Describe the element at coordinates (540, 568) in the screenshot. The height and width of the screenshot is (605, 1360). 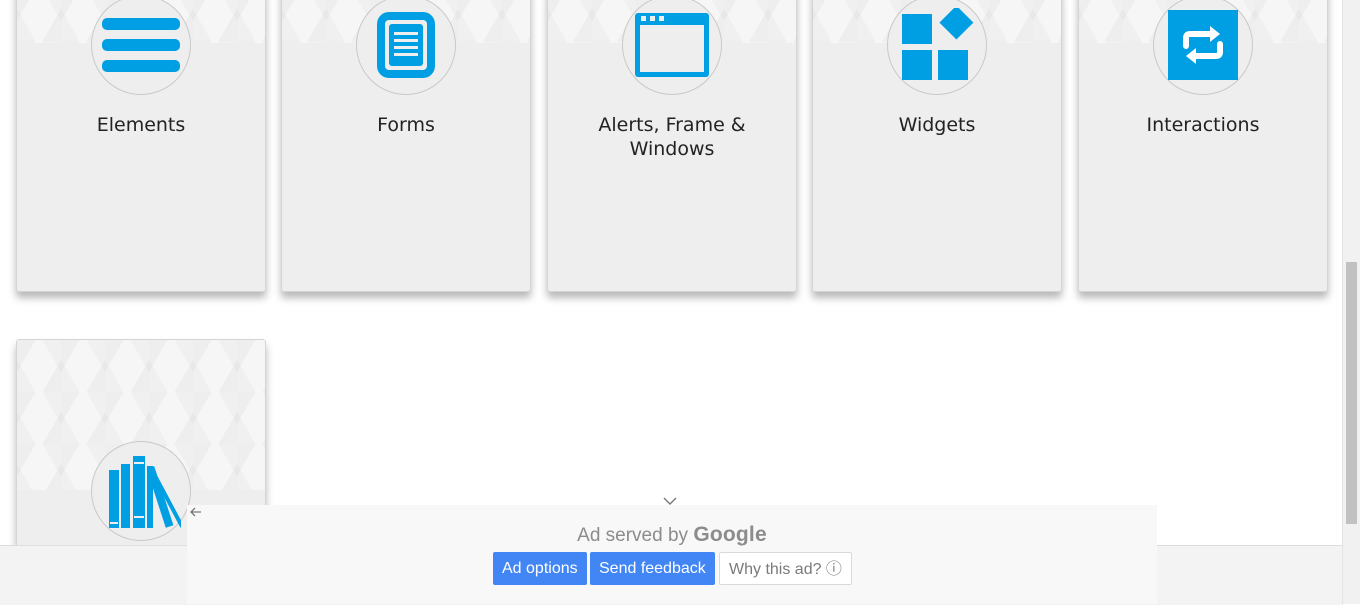
I see `ad-options-button: Ad options` at that location.